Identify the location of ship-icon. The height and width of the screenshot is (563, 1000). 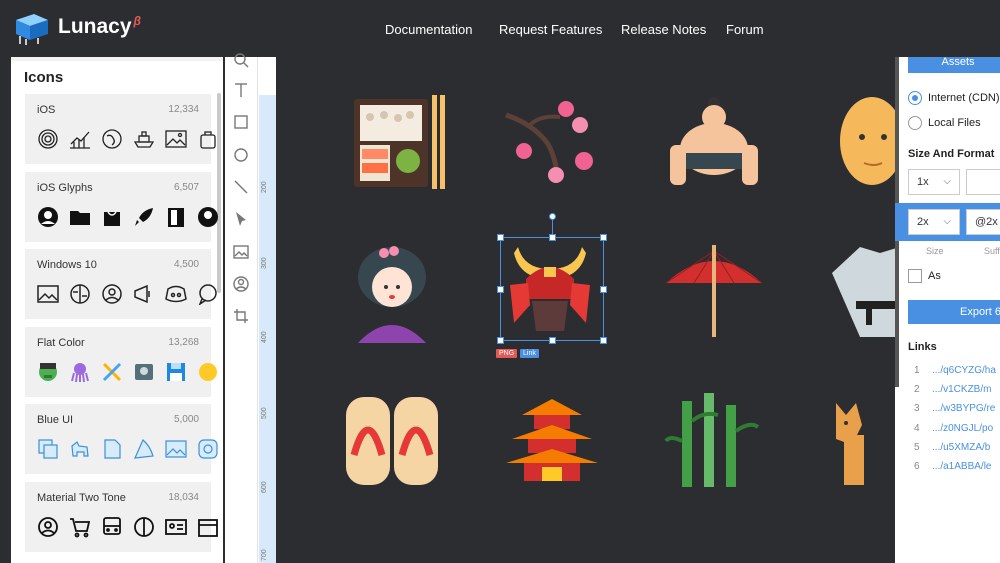
(144, 139).